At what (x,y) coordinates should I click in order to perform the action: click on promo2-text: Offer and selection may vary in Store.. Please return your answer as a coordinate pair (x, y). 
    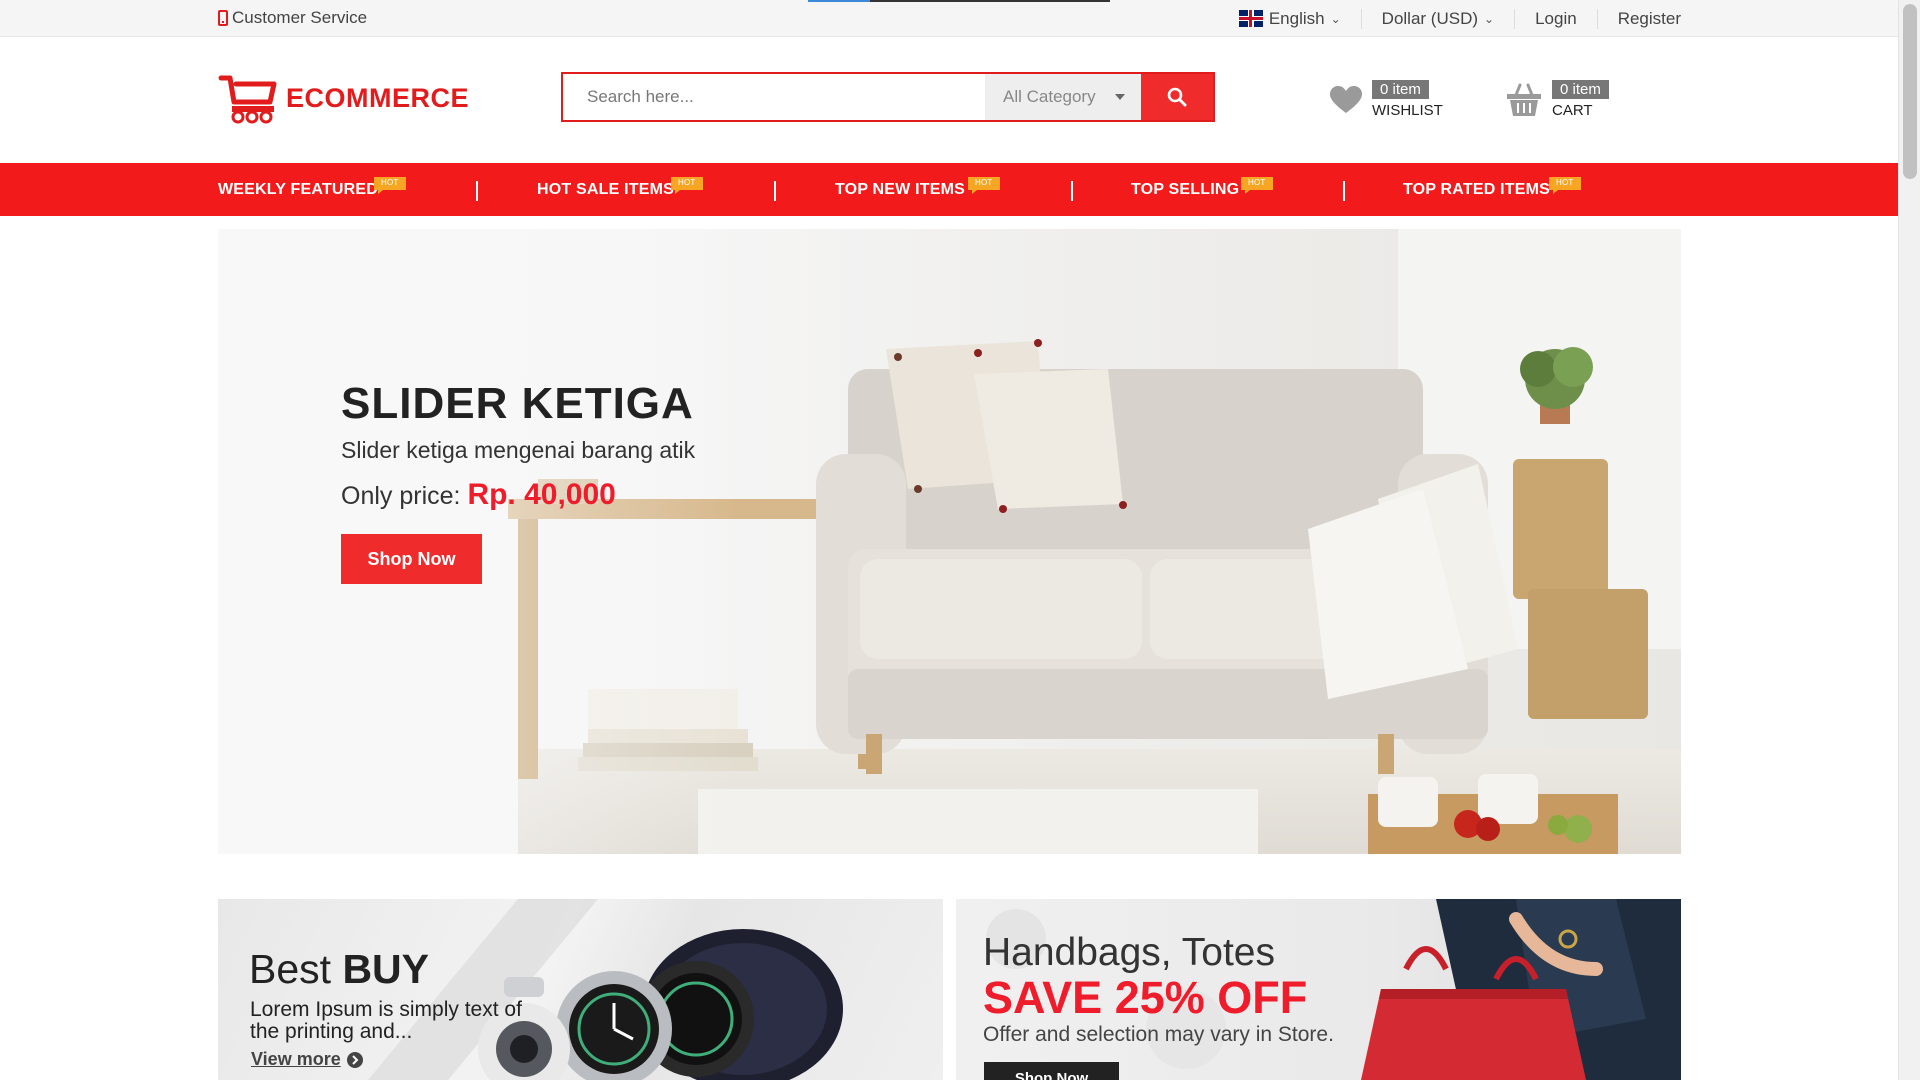
    Looking at the image, I should click on (1158, 1034).